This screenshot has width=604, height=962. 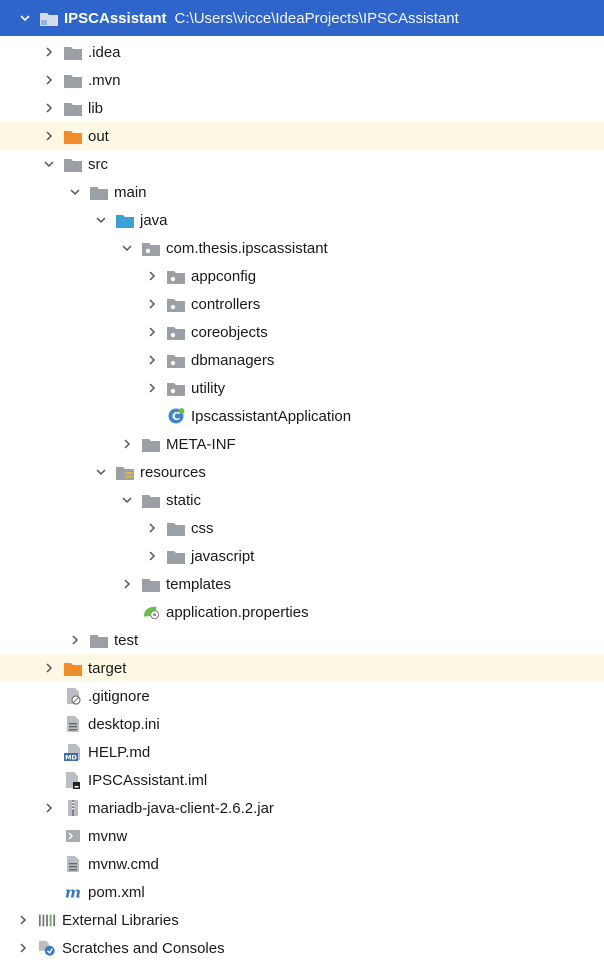 What do you see at coordinates (302, 724) in the screenshot?
I see `tree-node-desktop-ini: desktop.ini` at bounding box center [302, 724].